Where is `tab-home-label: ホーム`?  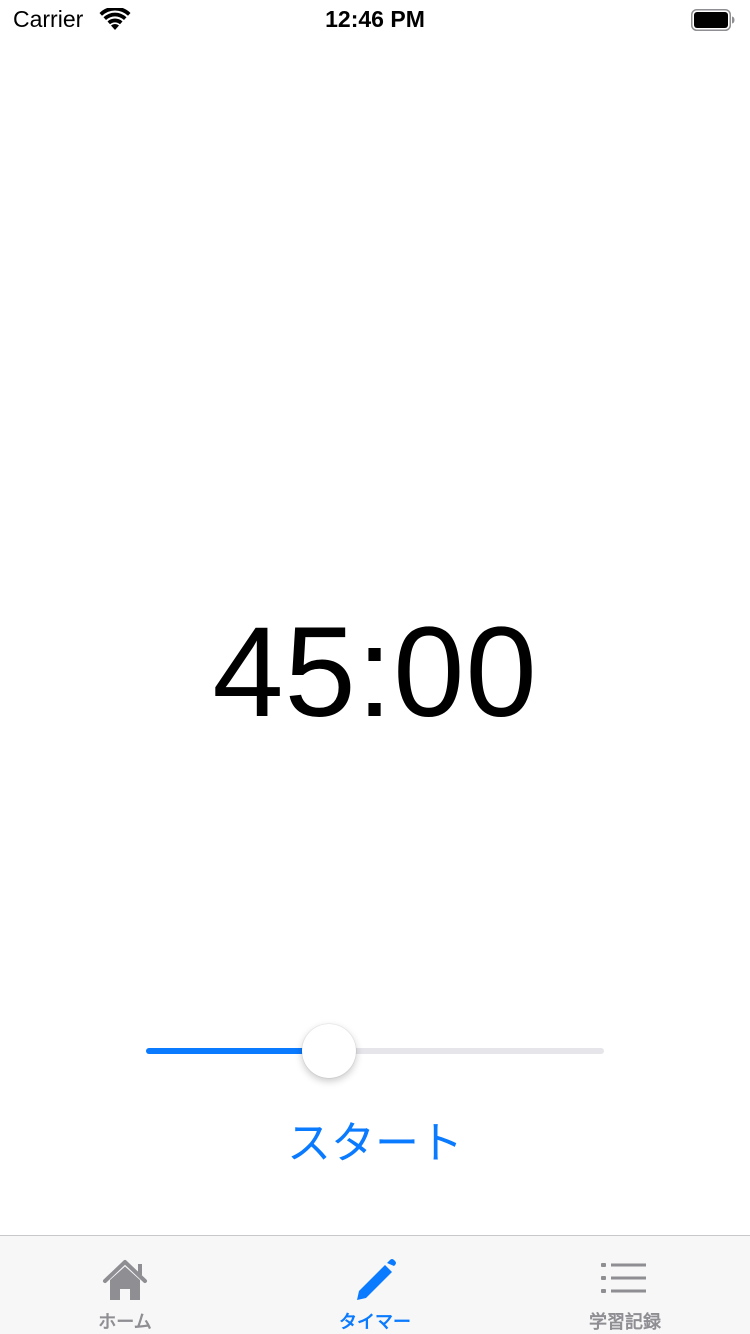 tab-home-label: ホーム is located at coordinates (125, 1322).